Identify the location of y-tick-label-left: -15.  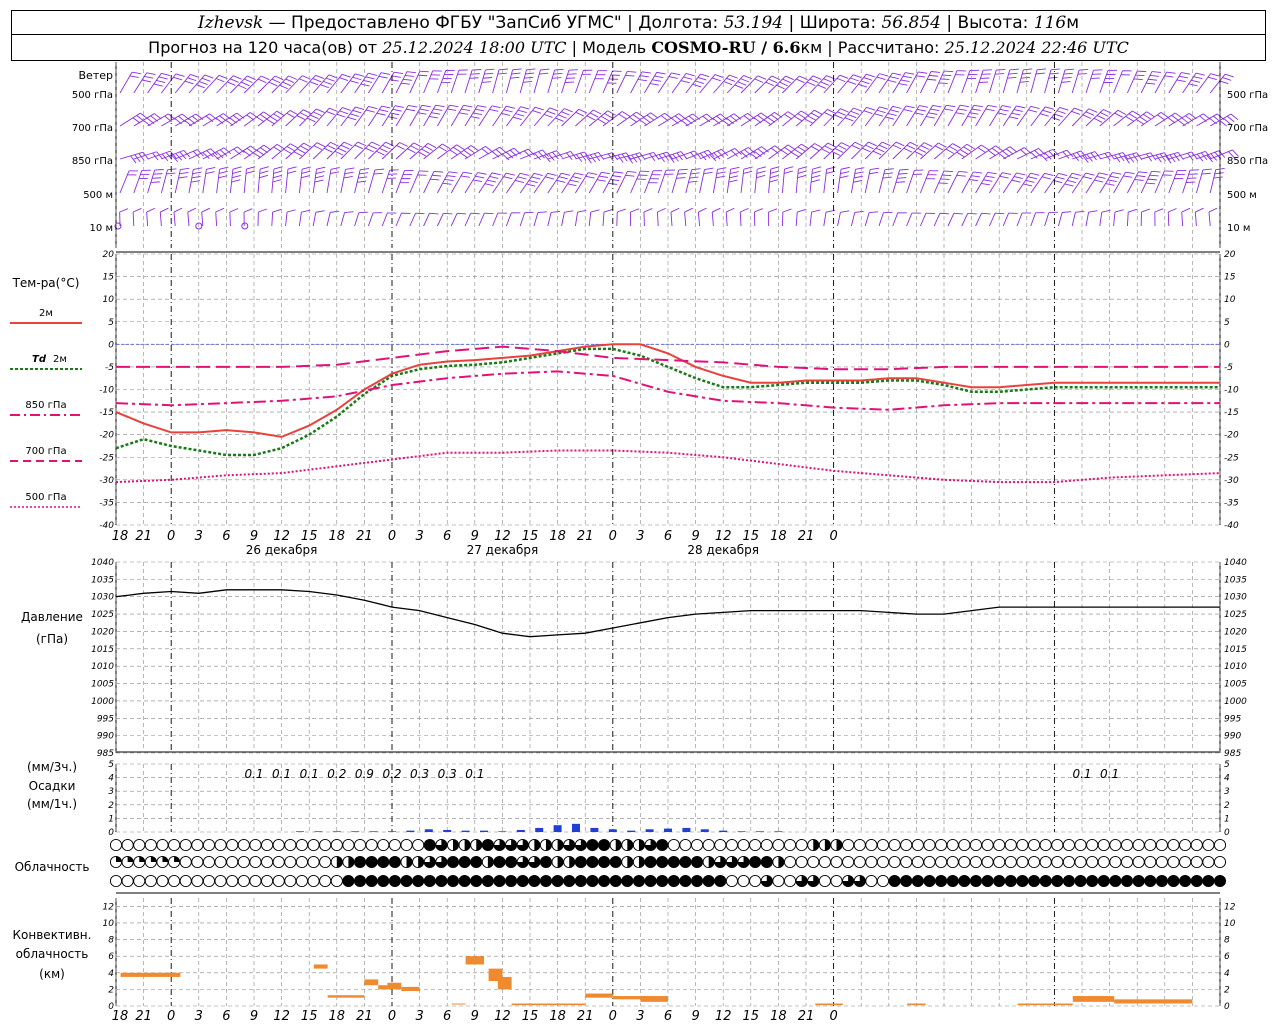
(106, 413).